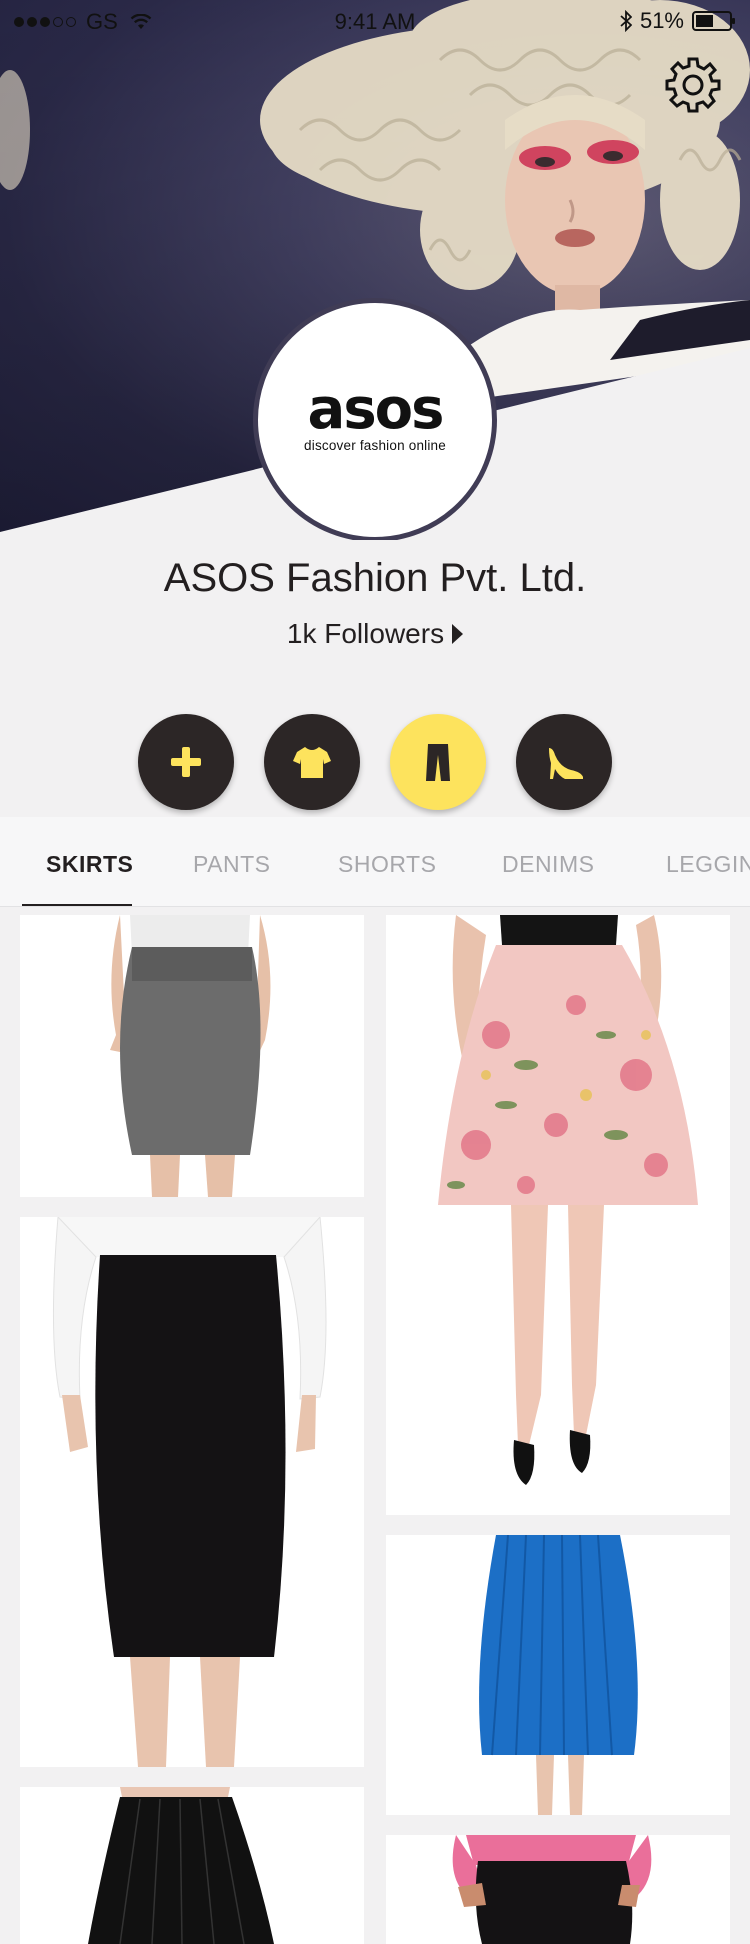 The width and height of the screenshot is (750, 1944). Describe the element at coordinates (89, 864) in the screenshot. I see `tab-skirts: SKIRTS` at that location.